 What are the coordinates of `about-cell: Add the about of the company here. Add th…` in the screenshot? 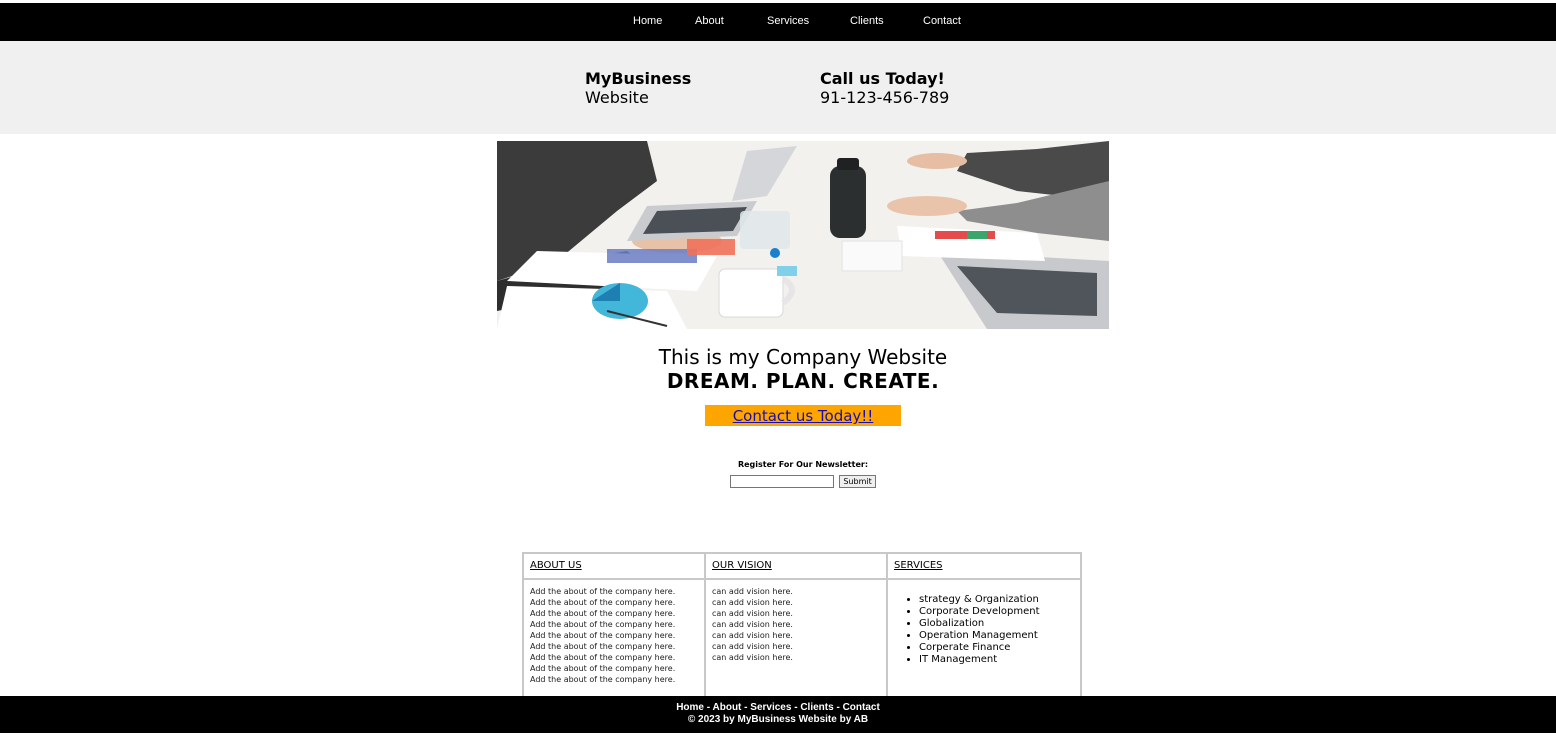 It's located at (614, 641).